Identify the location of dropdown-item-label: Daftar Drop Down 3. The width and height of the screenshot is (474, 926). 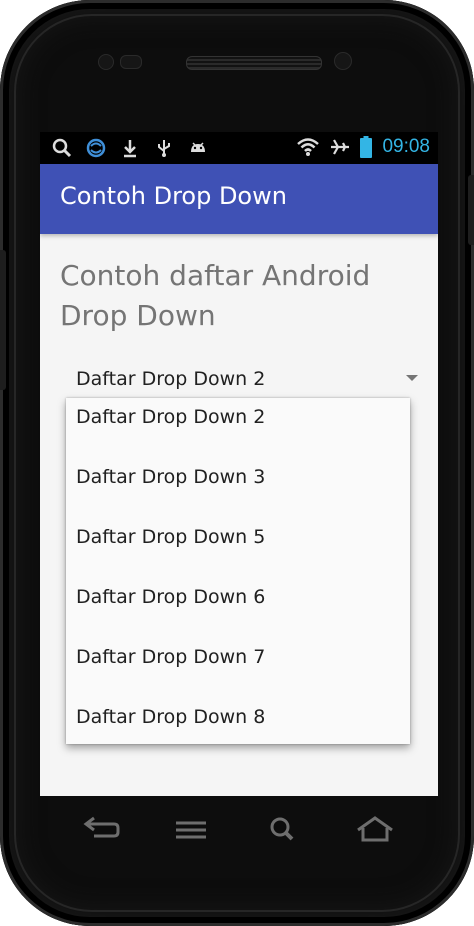
(171, 477).